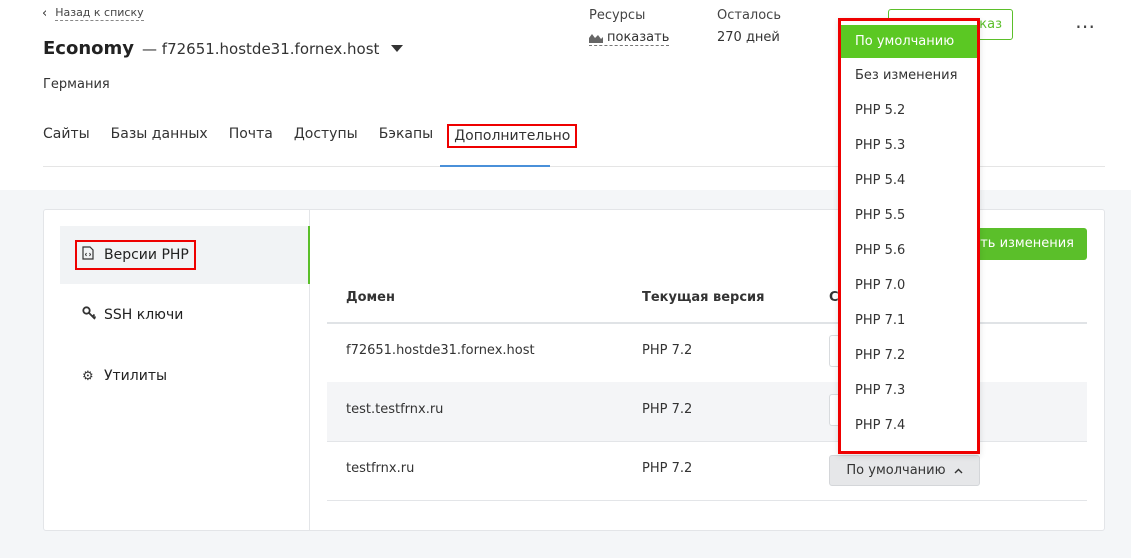 The image size is (1131, 558). Describe the element at coordinates (184, 376) in the screenshot. I see `sidebar-item-utilities: ⚙ Утилиты` at that location.